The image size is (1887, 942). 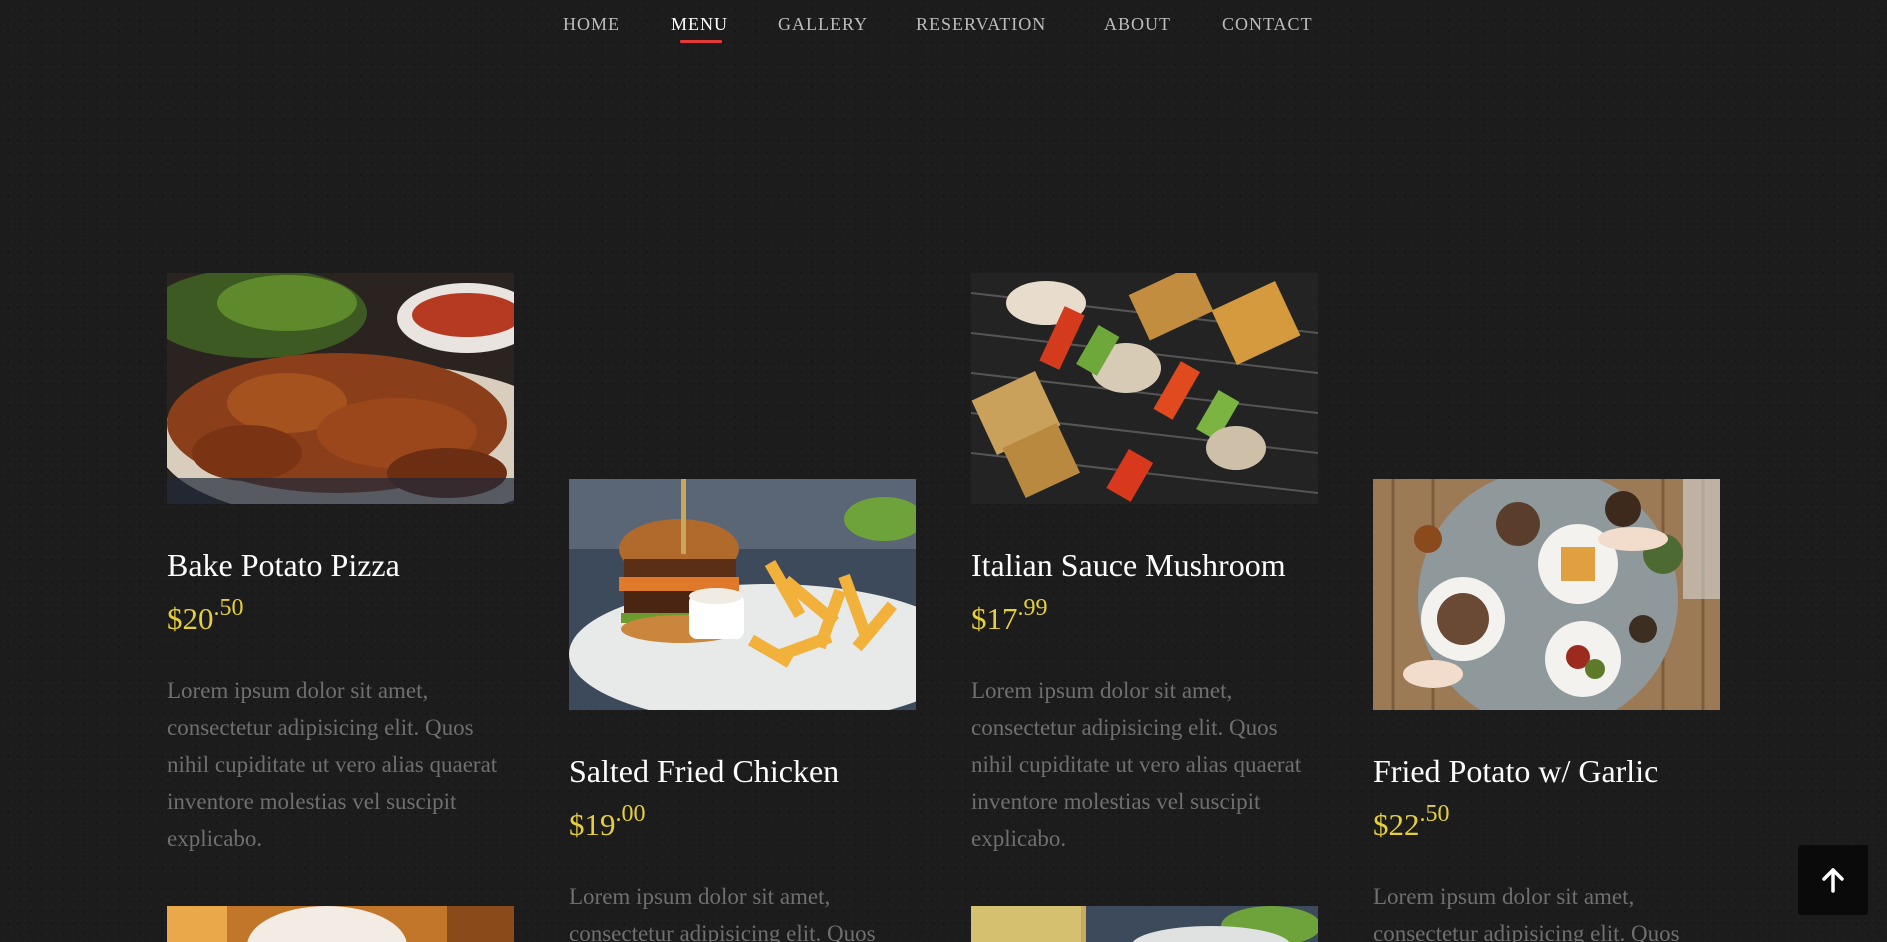 I want to click on price-main: $17, so click(x=994, y=619).